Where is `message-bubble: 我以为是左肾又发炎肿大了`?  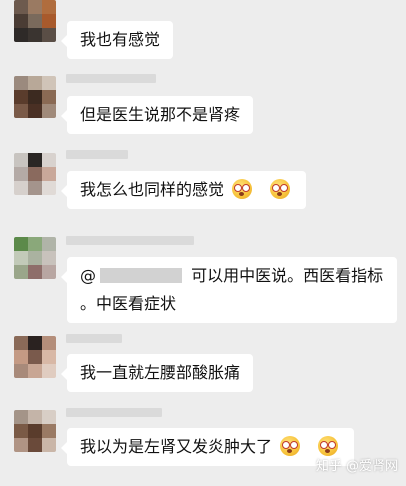 message-bubble: 我以为是左肾又发炎肿大了 is located at coordinates (207, 447).